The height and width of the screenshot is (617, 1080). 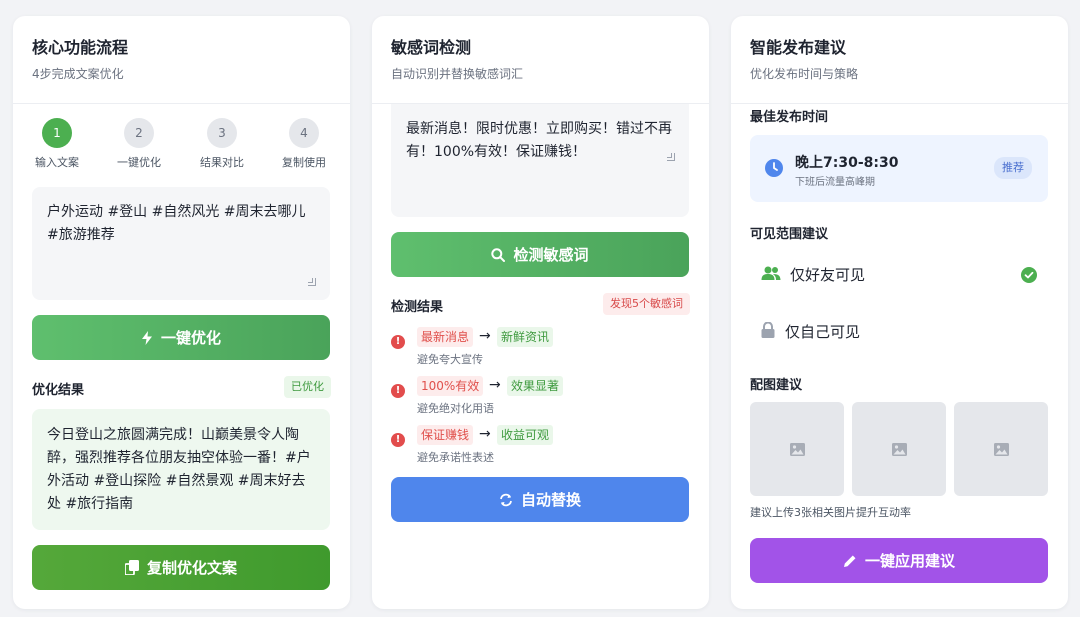 I want to click on friends-icon, so click(x=771, y=273).